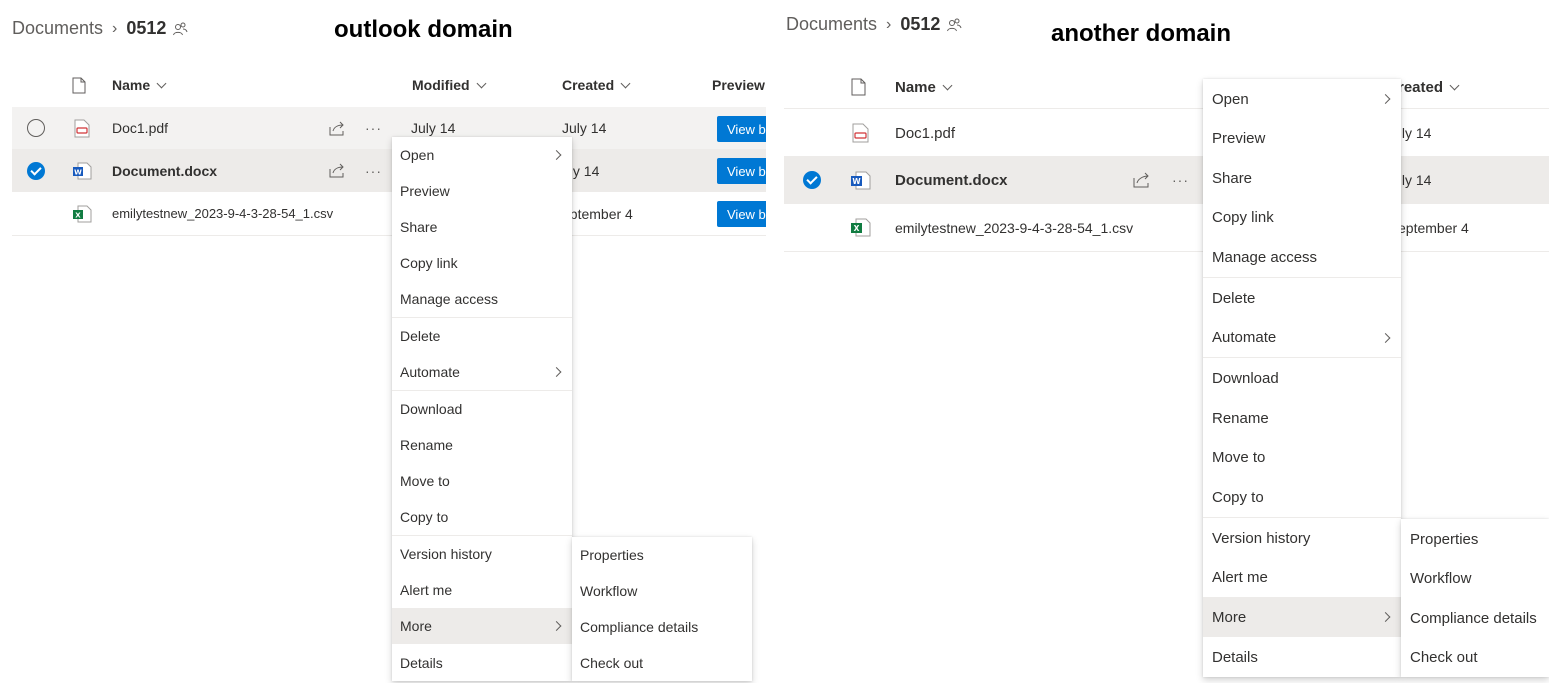 The height and width of the screenshot is (683, 1549). What do you see at coordinates (180, 28) in the screenshot?
I see `shared-people-icon` at bounding box center [180, 28].